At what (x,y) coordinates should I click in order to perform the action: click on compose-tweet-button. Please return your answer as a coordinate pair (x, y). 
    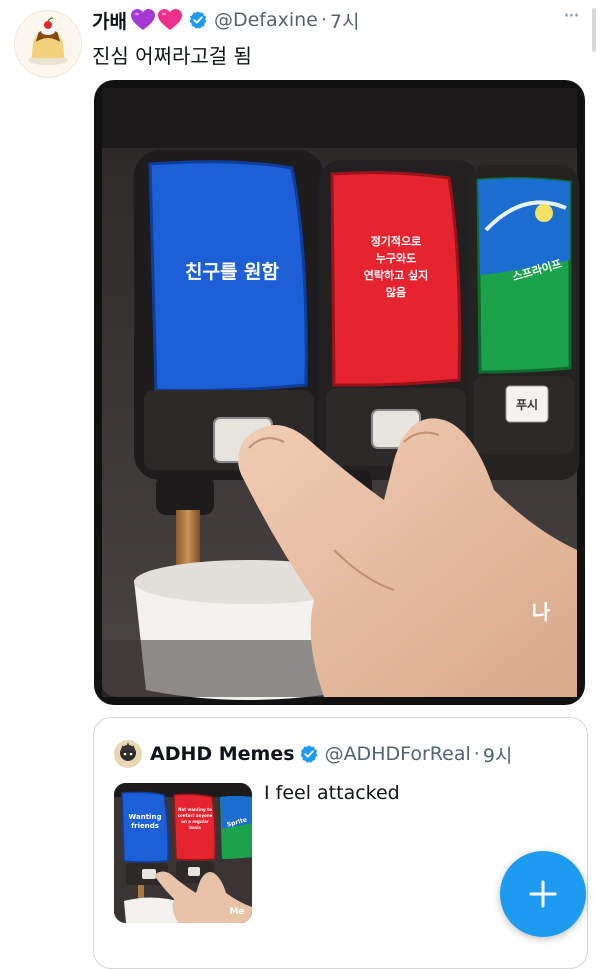
    Looking at the image, I should click on (543, 894).